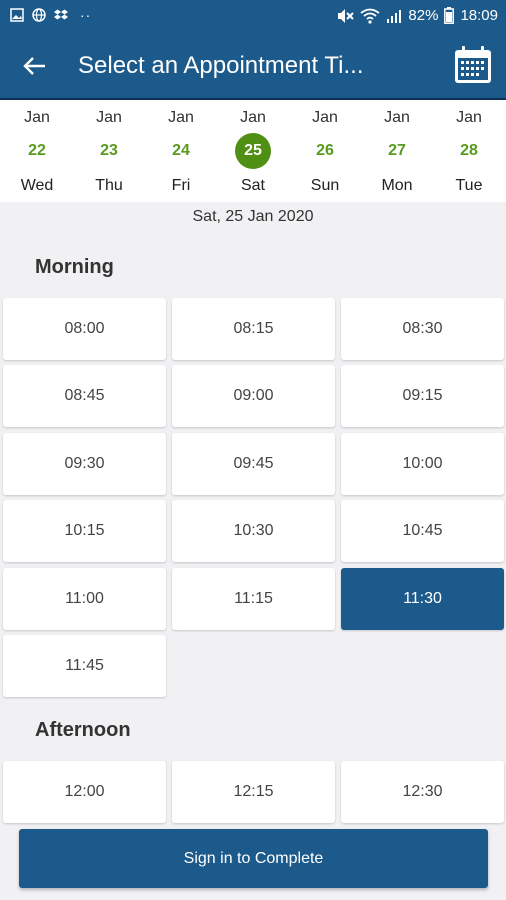 The image size is (506, 900). What do you see at coordinates (370, 16) in the screenshot?
I see `wifi-icon` at bounding box center [370, 16].